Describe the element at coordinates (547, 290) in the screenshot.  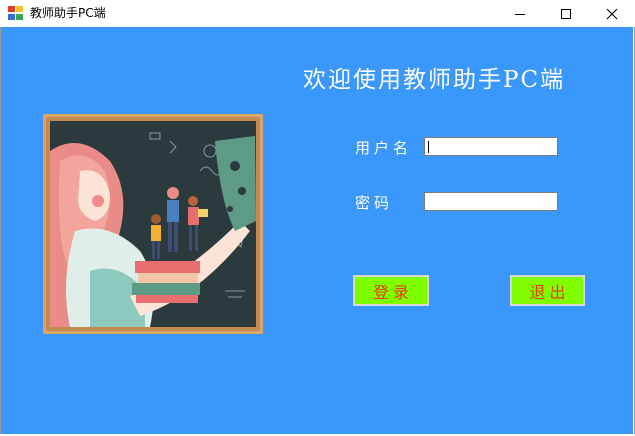
I see `exit-button: 退出` at that location.